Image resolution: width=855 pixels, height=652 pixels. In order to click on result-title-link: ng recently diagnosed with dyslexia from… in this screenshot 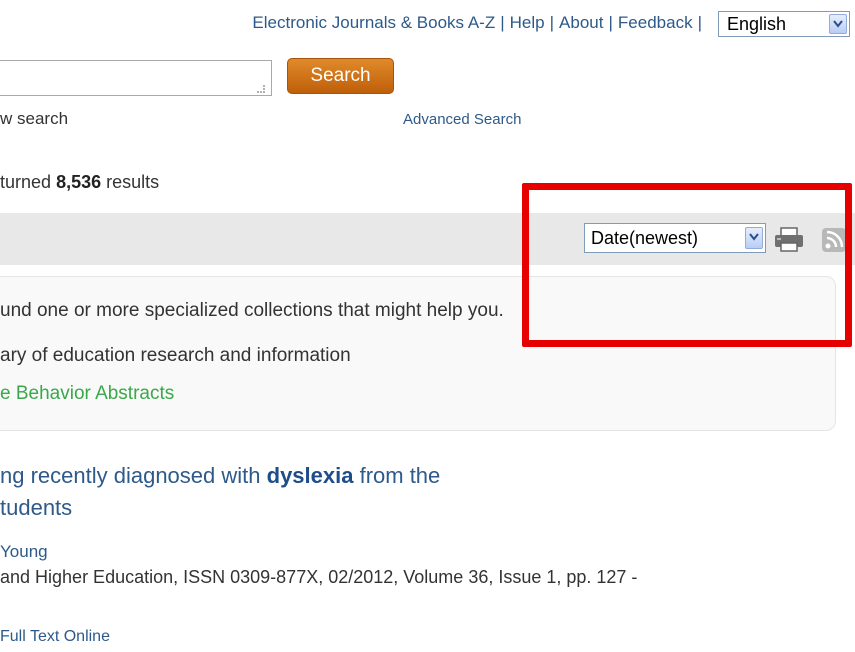, I will do `click(300, 492)`.